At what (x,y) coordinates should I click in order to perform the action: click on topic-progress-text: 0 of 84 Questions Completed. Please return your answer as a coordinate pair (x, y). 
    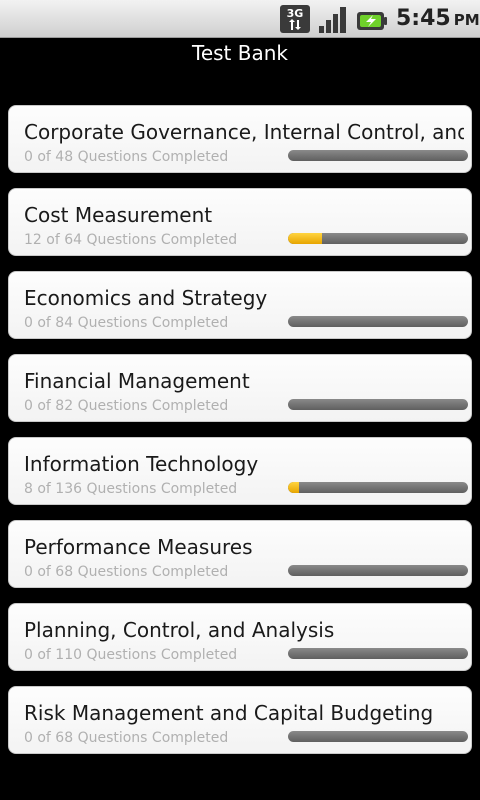
    Looking at the image, I should click on (126, 323).